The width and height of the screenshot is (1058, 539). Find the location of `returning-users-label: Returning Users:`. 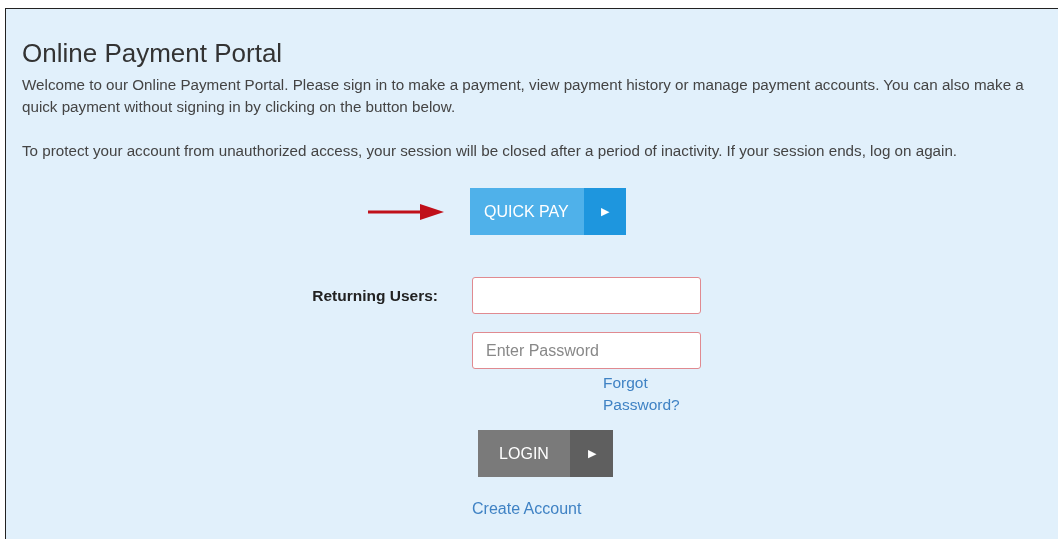

returning-users-label: Returning Users: is located at coordinates (374, 295).